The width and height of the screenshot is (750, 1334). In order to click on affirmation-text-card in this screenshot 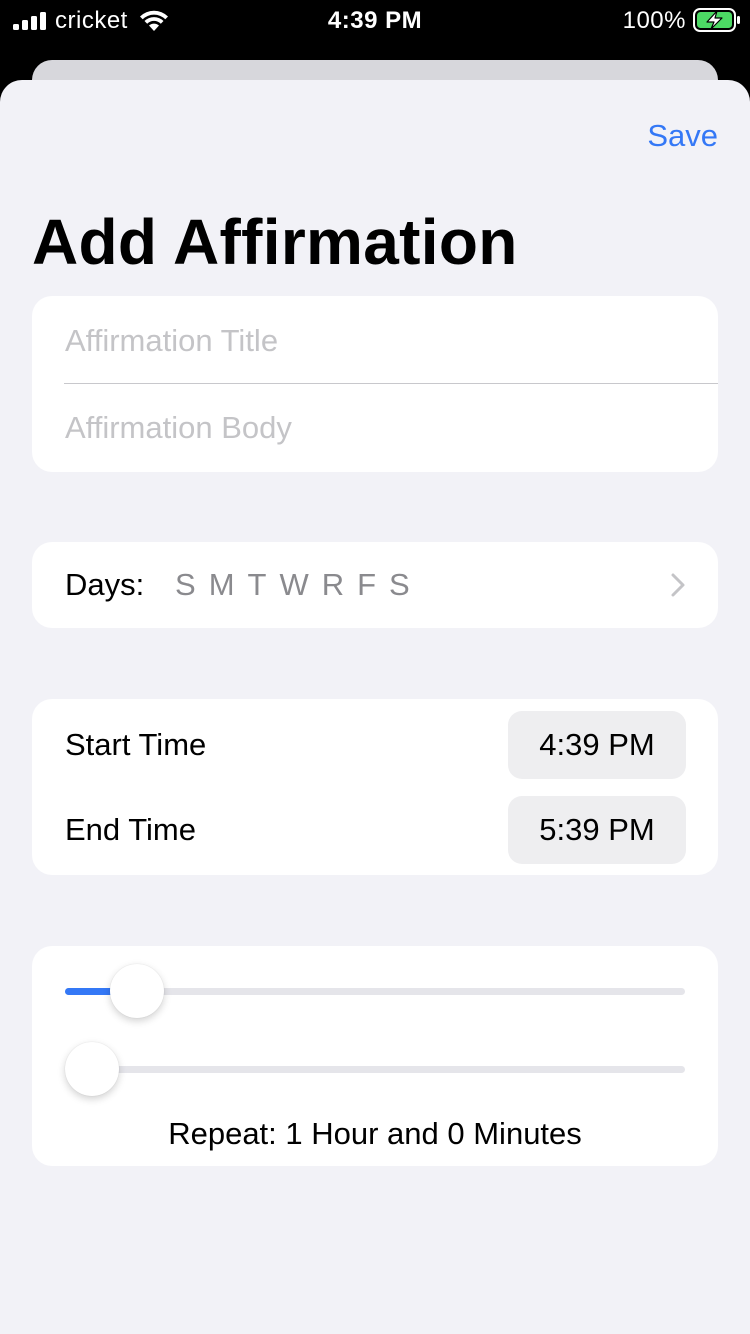, I will do `click(375, 384)`.